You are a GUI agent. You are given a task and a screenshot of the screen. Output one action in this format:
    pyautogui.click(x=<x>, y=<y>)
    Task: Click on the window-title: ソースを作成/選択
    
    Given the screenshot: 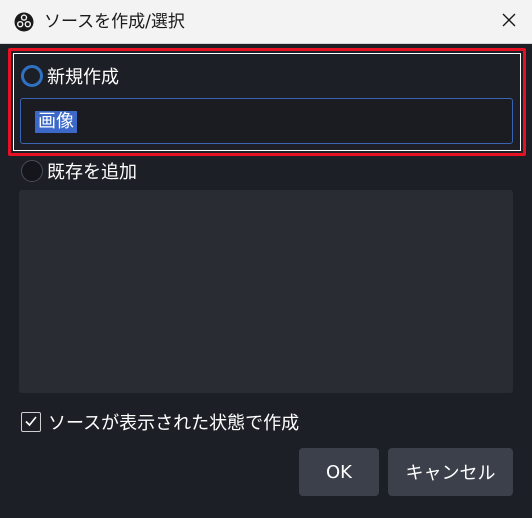 What is the action you would take?
    pyautogui.click(x=114, y=22)
    